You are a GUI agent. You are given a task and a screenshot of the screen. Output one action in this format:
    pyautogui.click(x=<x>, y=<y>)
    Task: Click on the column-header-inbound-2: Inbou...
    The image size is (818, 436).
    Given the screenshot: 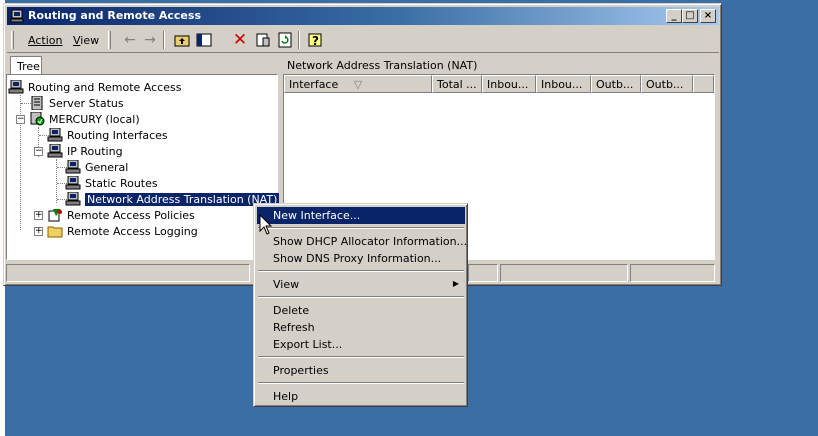 What is the action you would take?
    pyautogui.click(x=563, y=84)
    